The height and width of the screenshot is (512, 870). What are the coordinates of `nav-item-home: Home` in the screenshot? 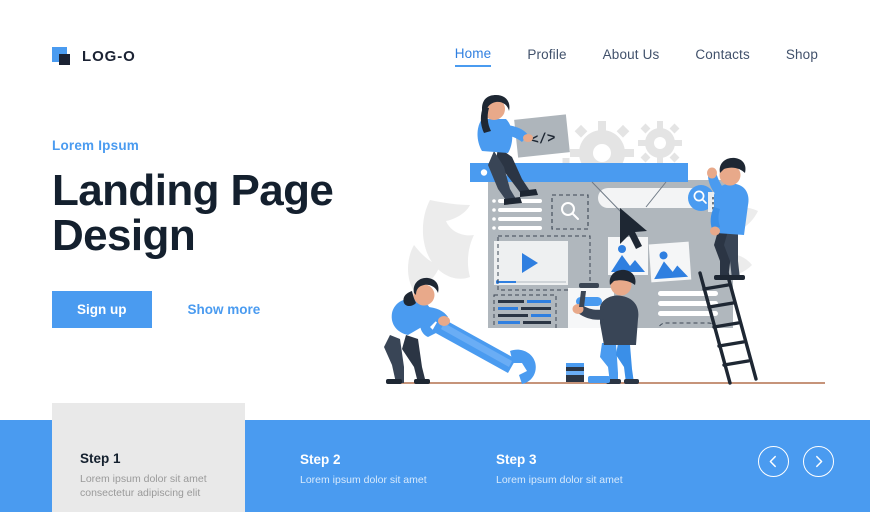 It's located at (473, 56).